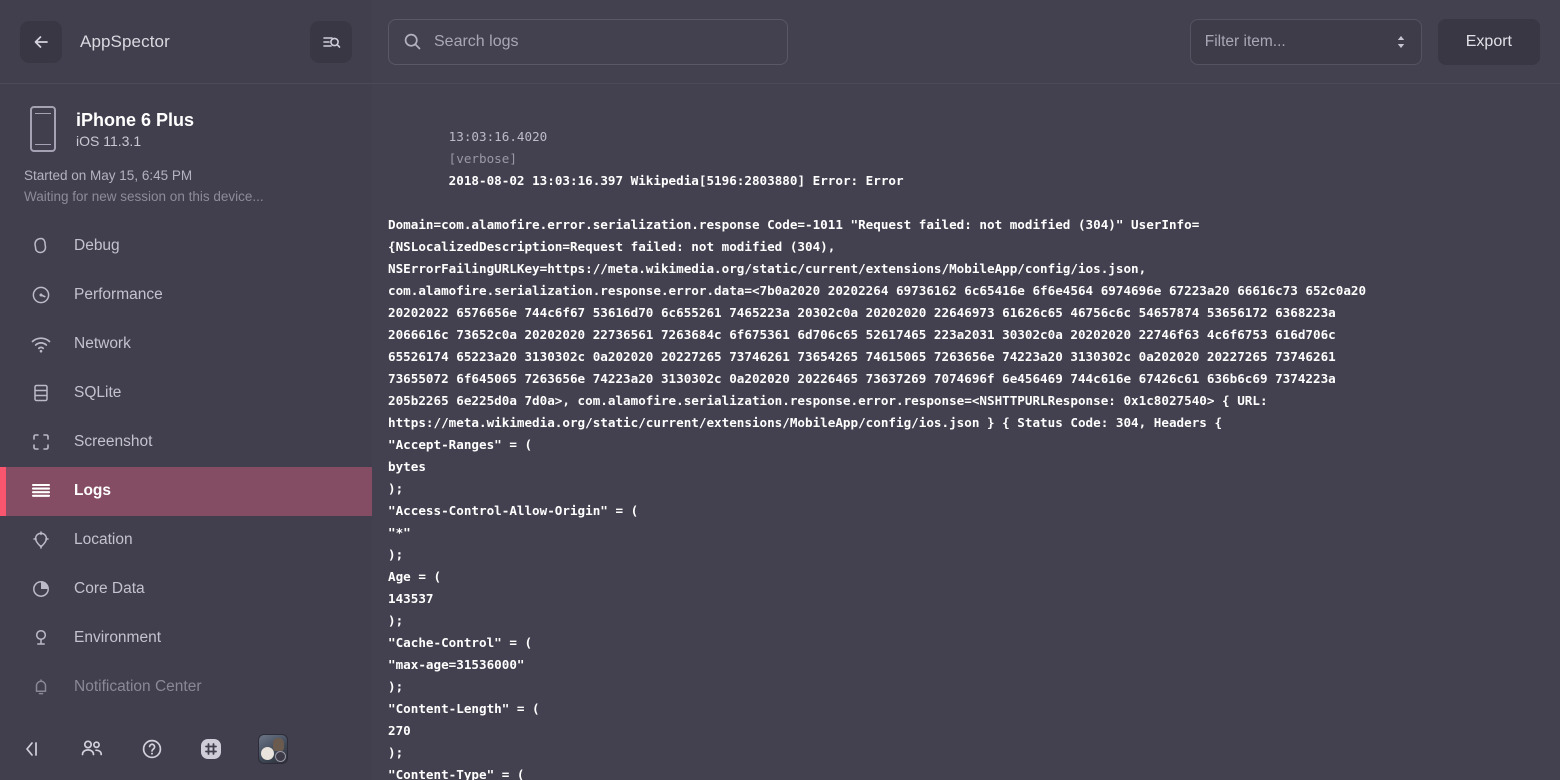  Describe the element at coordinates (407, 466) in the screenshot. I see `log-line: bytes` at that location.